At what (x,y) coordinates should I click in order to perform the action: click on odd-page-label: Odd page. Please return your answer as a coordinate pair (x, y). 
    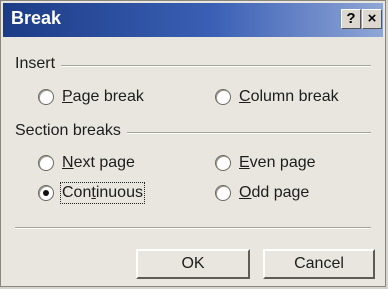
    Looking at the image, I should click on (274, 192).